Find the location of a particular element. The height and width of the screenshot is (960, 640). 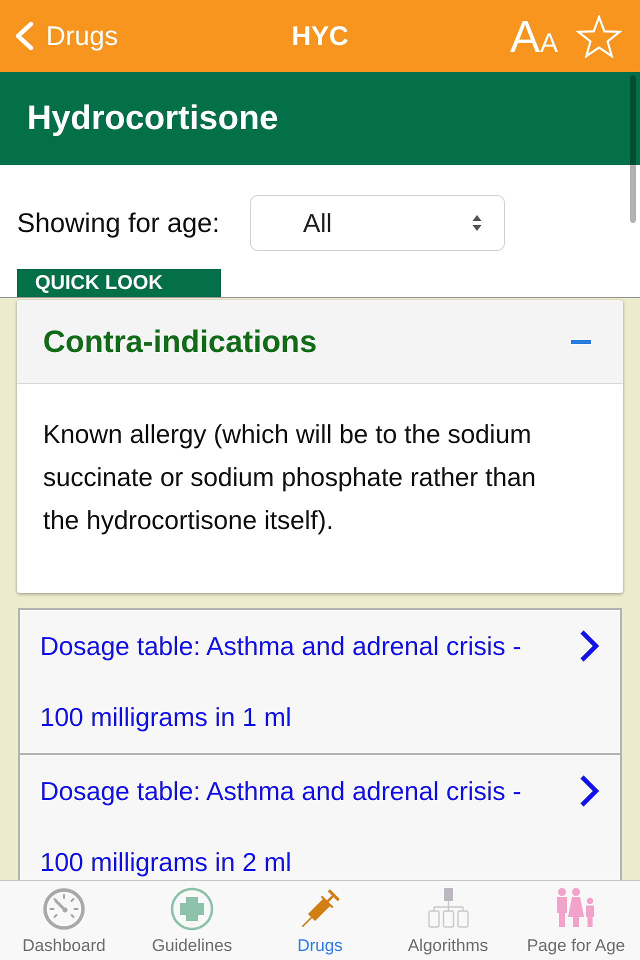

section-body-text: Known allergy (which will be to the sodium succinate or sodium phosphate rather than the hydrocortisone itself). is located at coordinates (289, 477).